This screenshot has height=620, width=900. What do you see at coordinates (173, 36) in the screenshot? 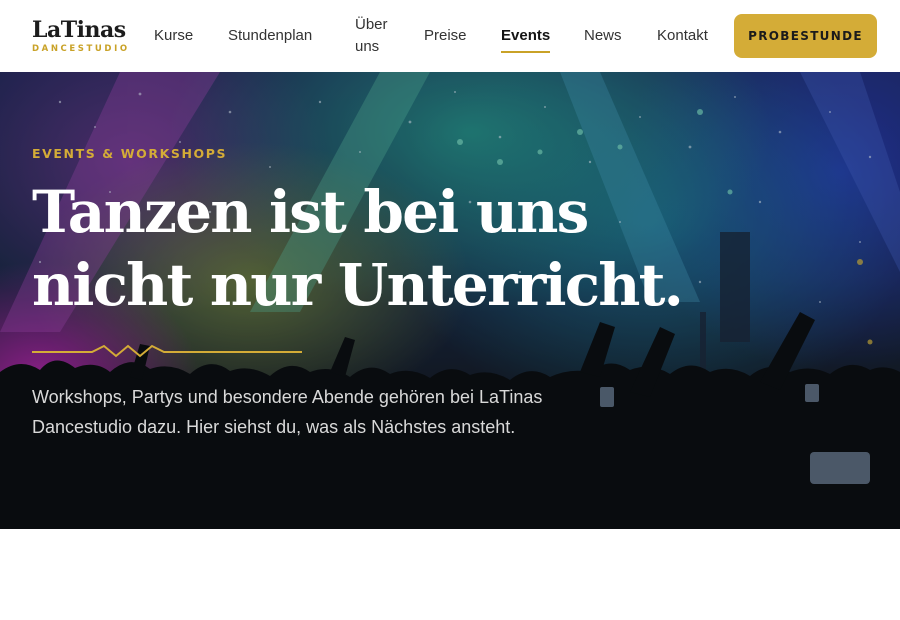
I see `nav-item-kurse: Kurse` at bounding box center [173, 36].